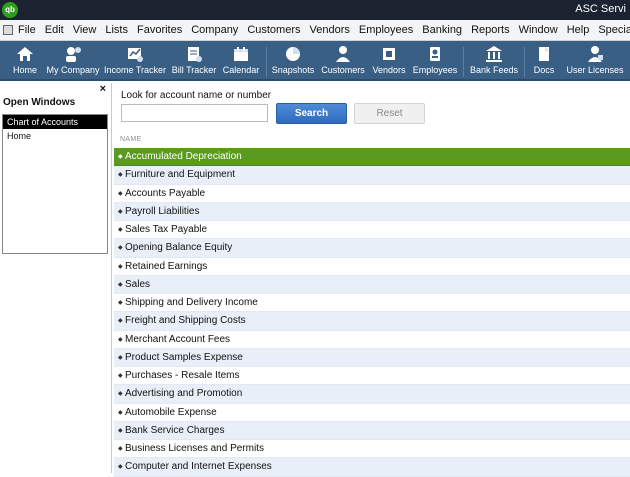  What do you see at coordinates (372, 394) in the screenshot?
I see `account-row: ◆ Advertising and Promotion` at bounding box center [372, 394].